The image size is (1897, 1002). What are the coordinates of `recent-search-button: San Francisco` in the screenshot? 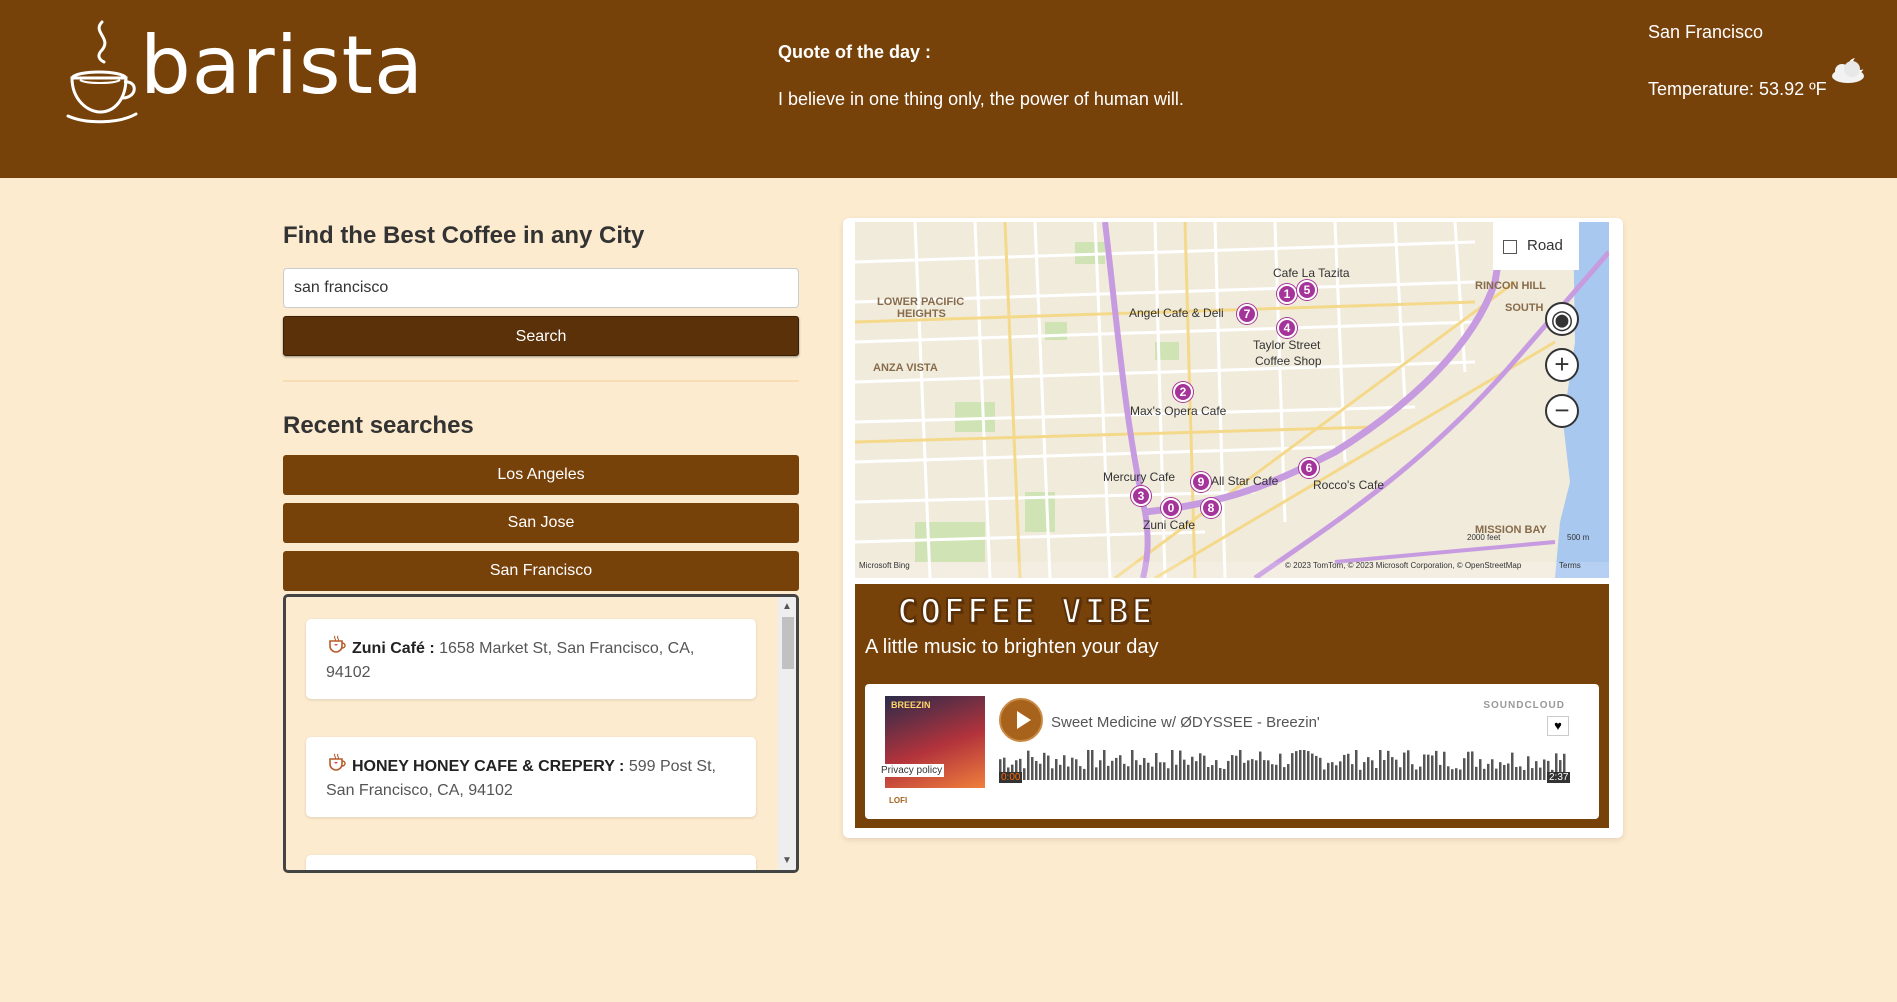 It's located at (541, 571).